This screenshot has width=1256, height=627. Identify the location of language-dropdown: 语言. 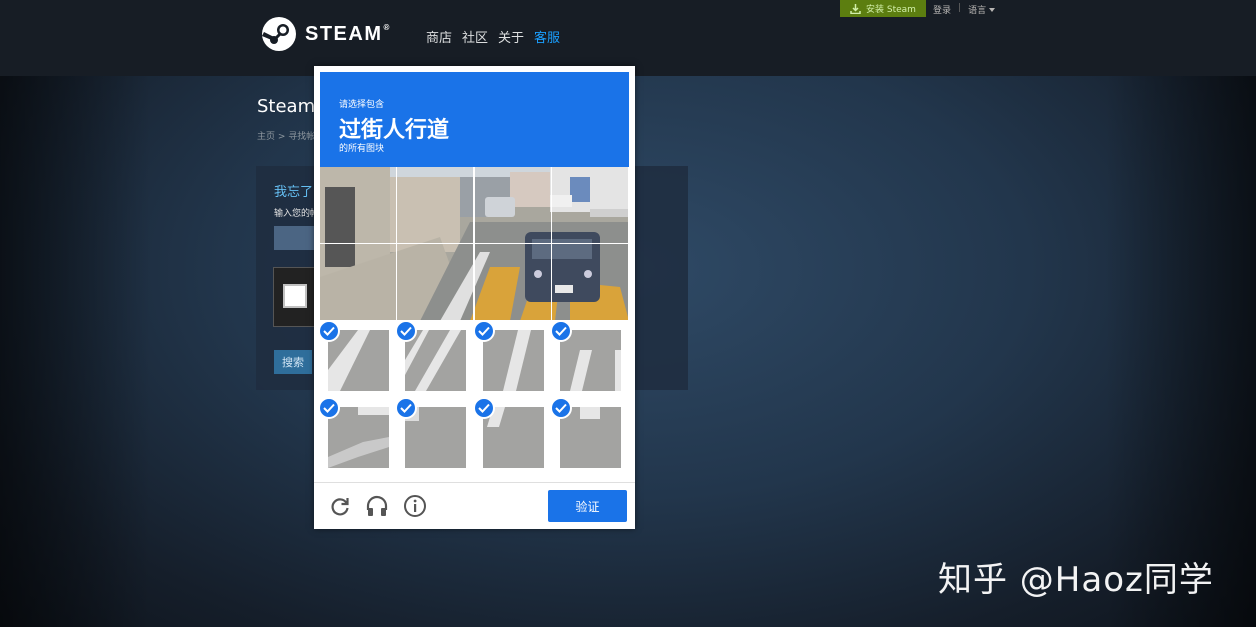
(982, 9).